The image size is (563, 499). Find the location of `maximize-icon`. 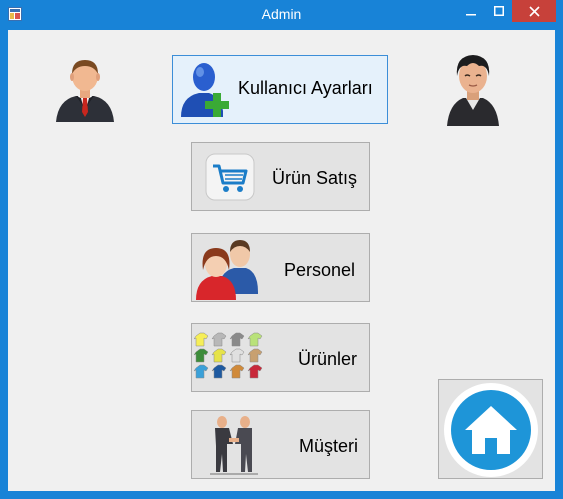

maximize-icon is located at coordinates (499, 11).